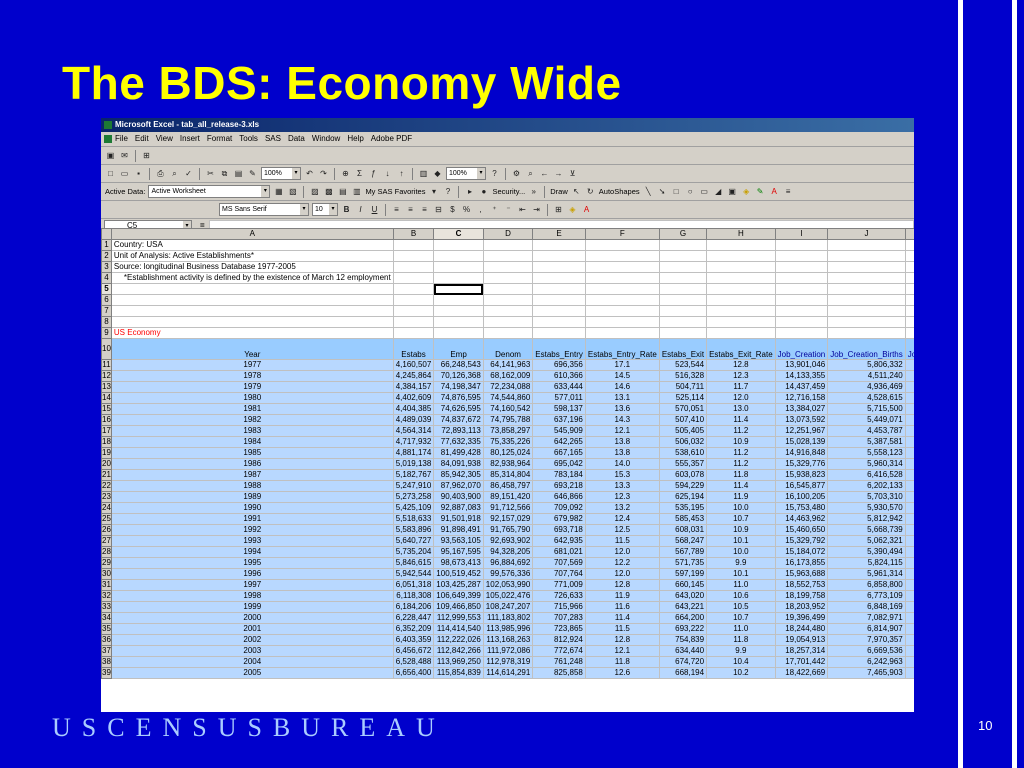 The image size is (1024, 768). Describe the element at coordinates (683, 464) in the screenshot. I see `table-cell: 555,357` at that location.